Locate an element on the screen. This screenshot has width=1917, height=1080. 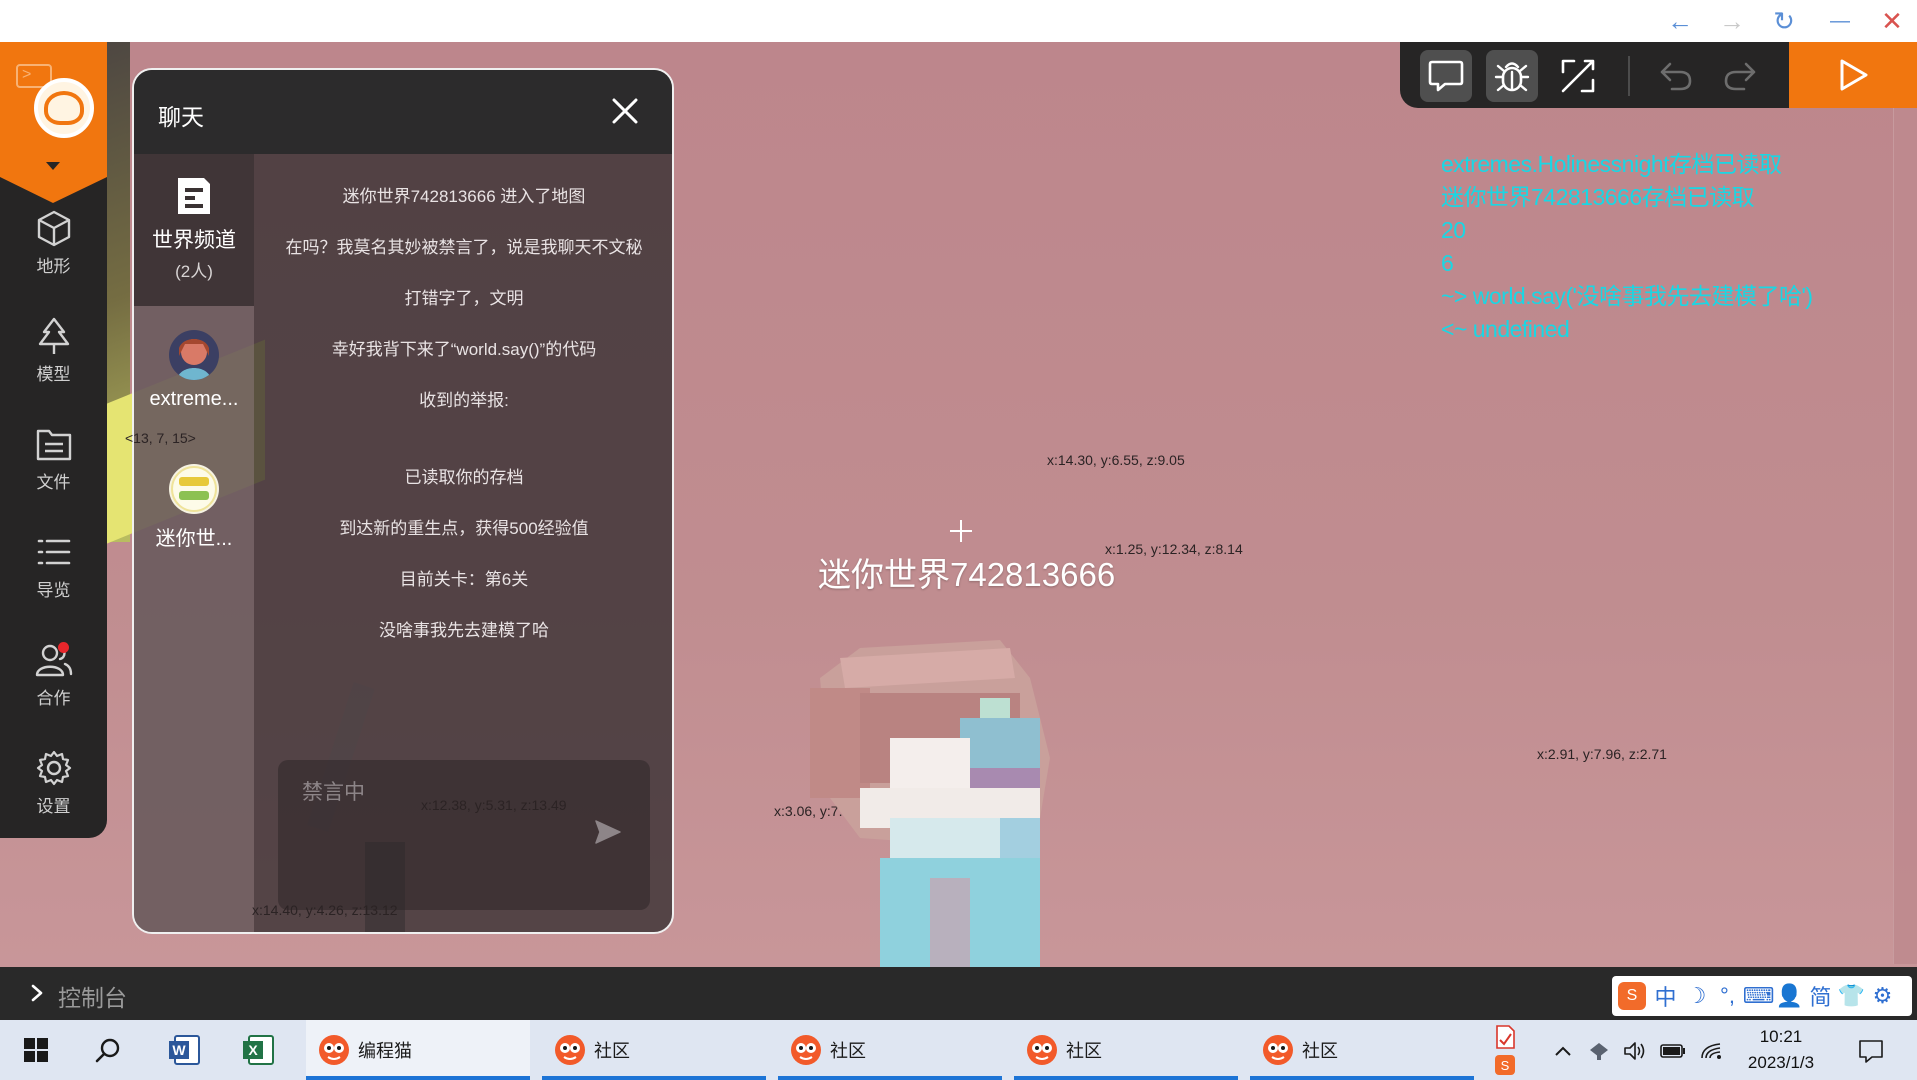
minimize-icon: — is located at coordinates (1840, 21).